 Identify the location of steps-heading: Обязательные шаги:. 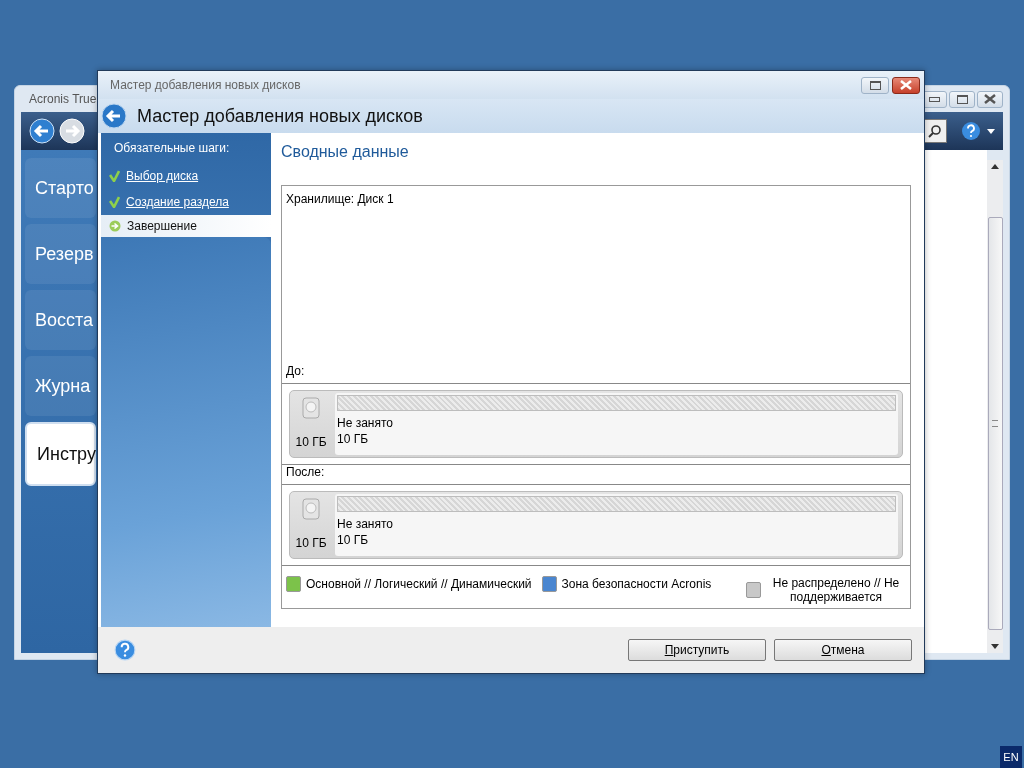
(172, 149).